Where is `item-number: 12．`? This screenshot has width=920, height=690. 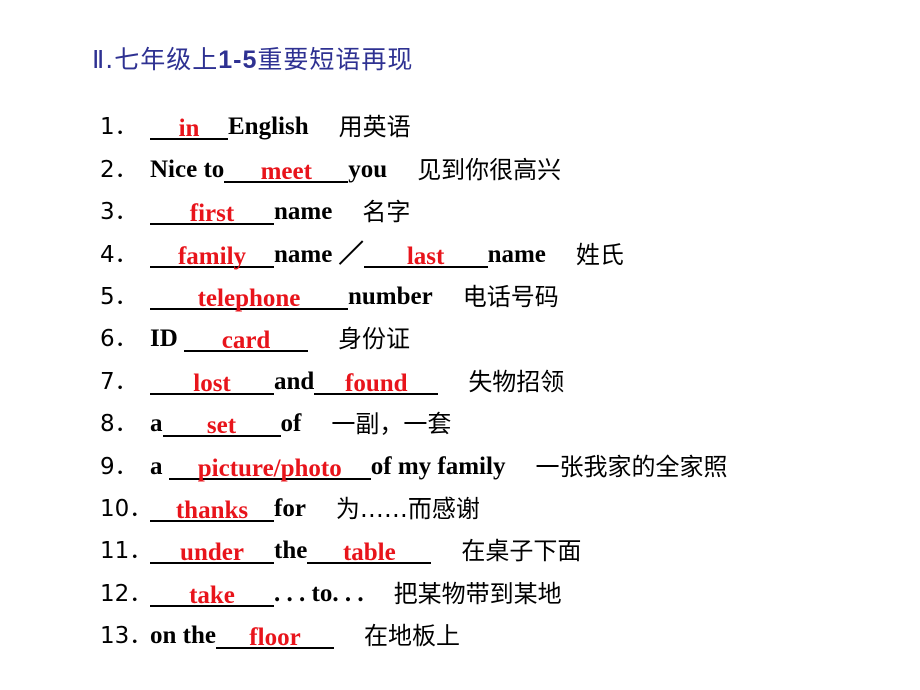
item-number: 12． is located at coordinates (126, 593).